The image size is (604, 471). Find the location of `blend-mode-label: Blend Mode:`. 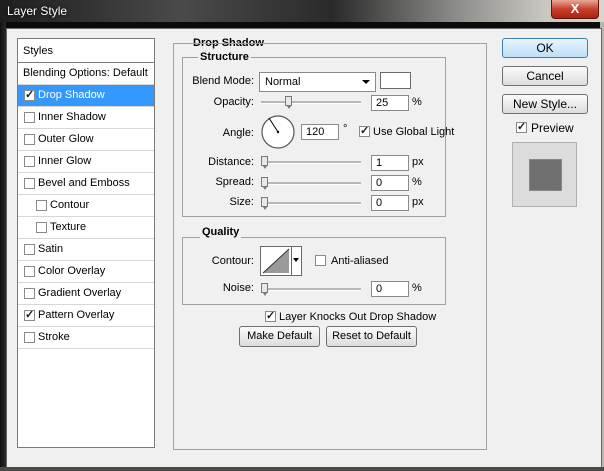

blend-mode-label: Blend Mode: is located at coordinates (223, 81).